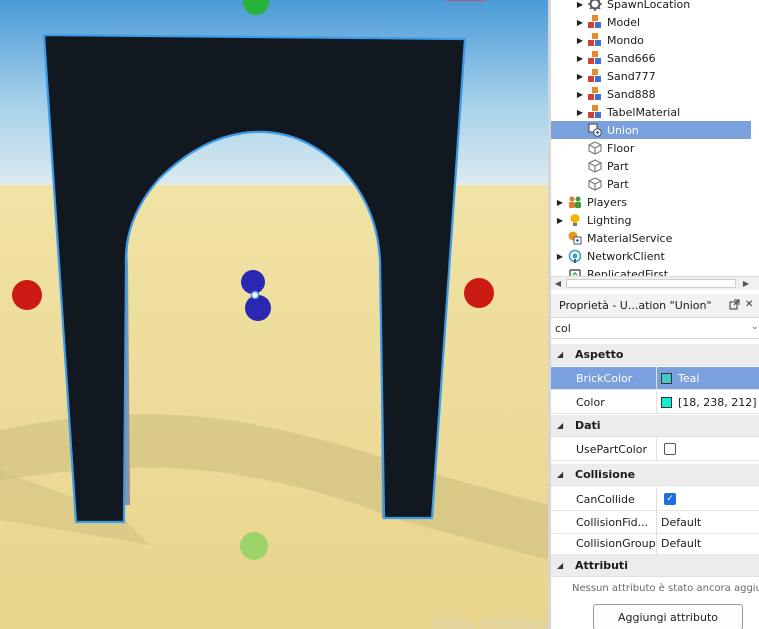 Image resolution: width=759 pixels, height=629 pixels. Describe the element at coordinates (668, 616) in the screenshot. I see `add-attribute-button: Aggiungi attributo` at that location.